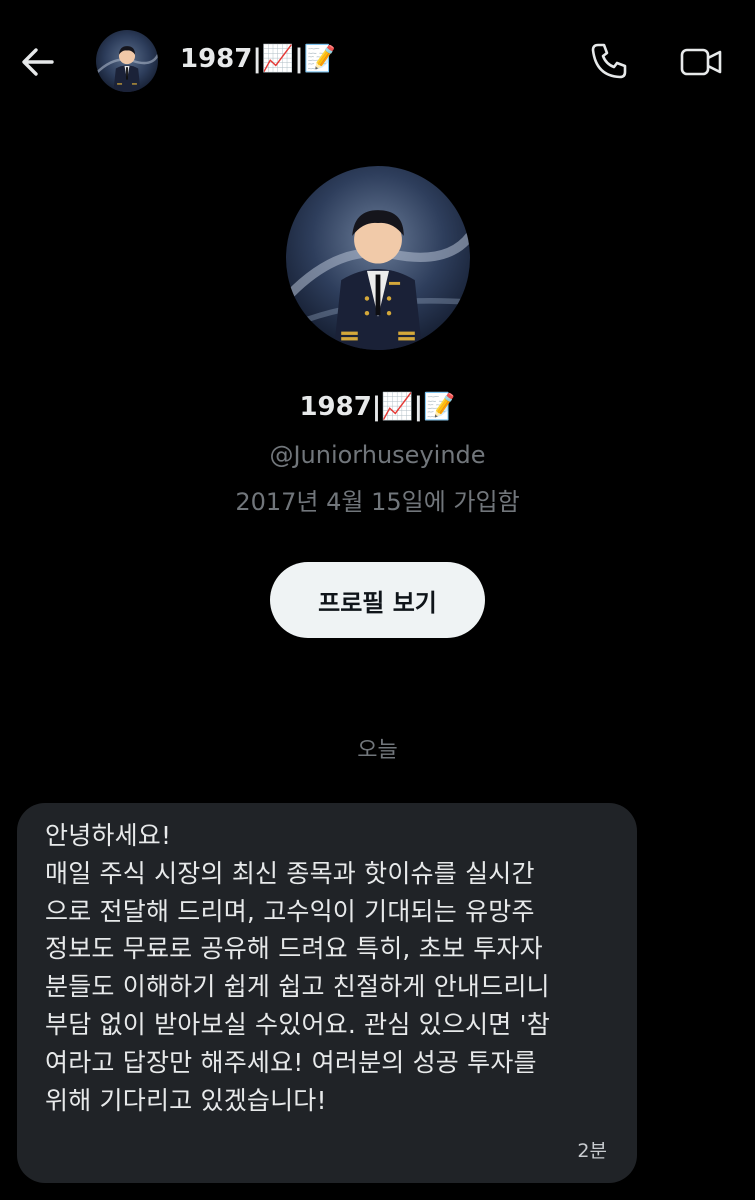 The width and height of the screenshot is (755, 1200). I want to click on video-call-button, so click(701, 62).